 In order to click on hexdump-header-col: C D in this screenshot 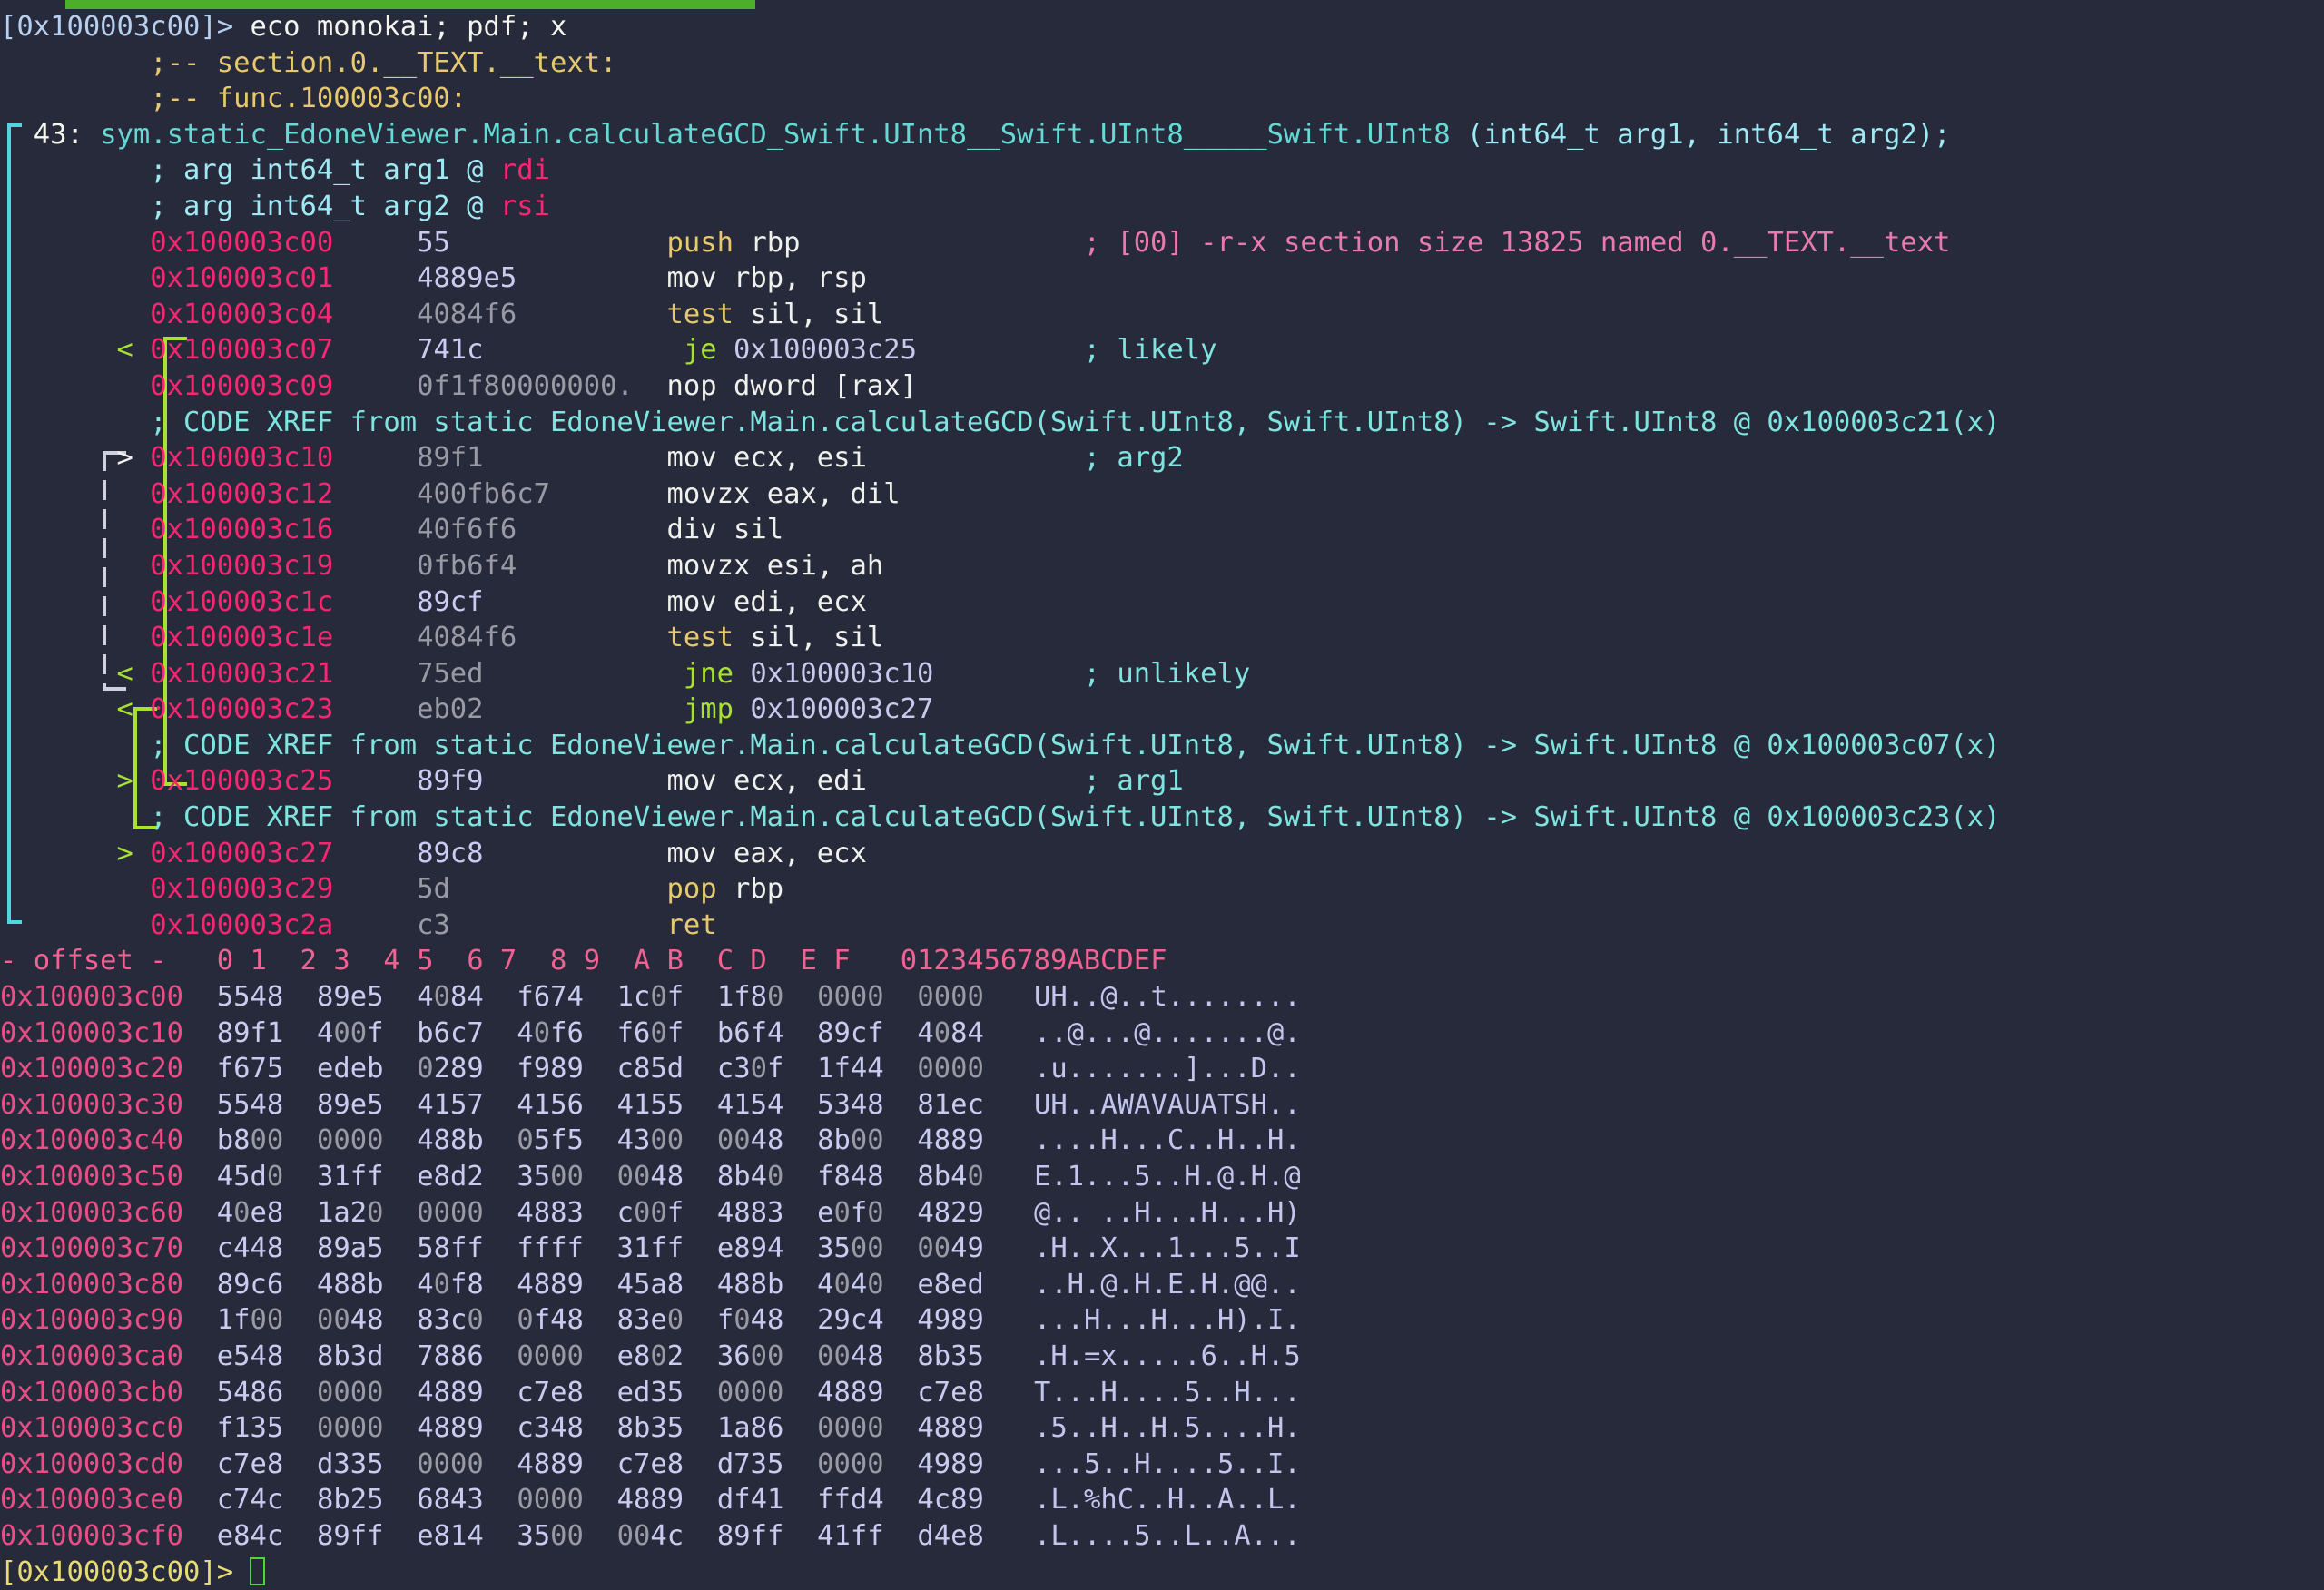, I will do `click(758, 961)`.